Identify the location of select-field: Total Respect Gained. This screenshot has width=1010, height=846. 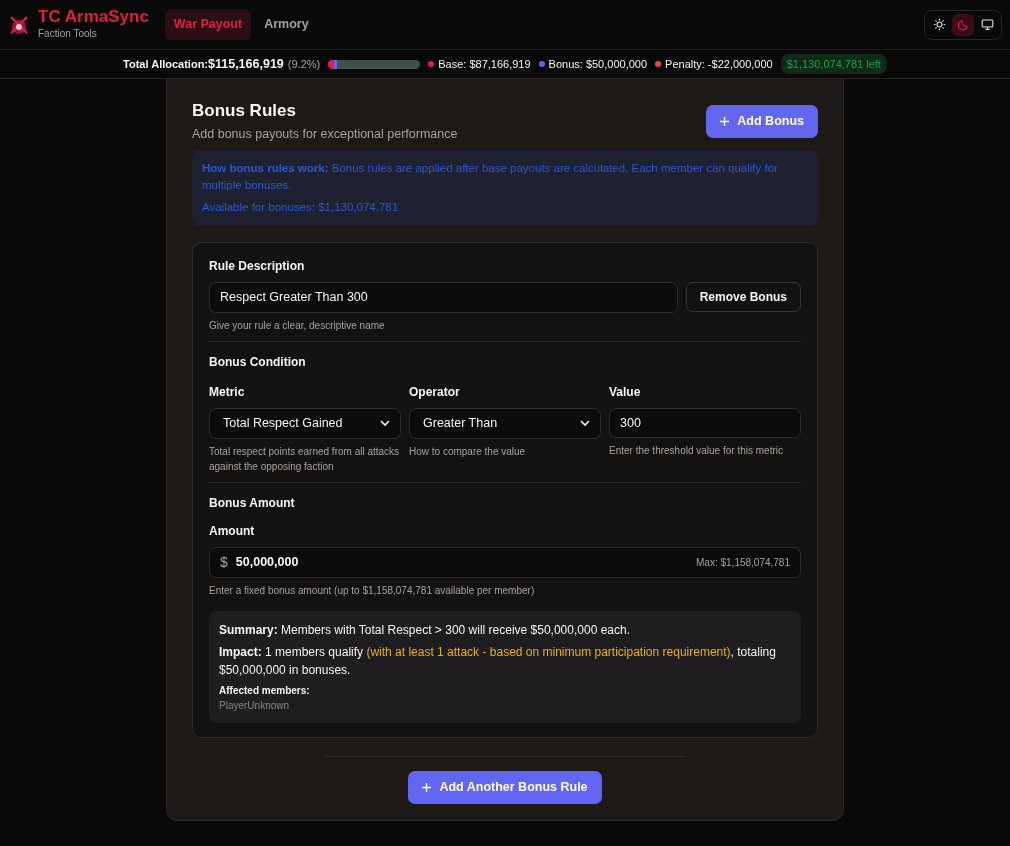
(305, 423).